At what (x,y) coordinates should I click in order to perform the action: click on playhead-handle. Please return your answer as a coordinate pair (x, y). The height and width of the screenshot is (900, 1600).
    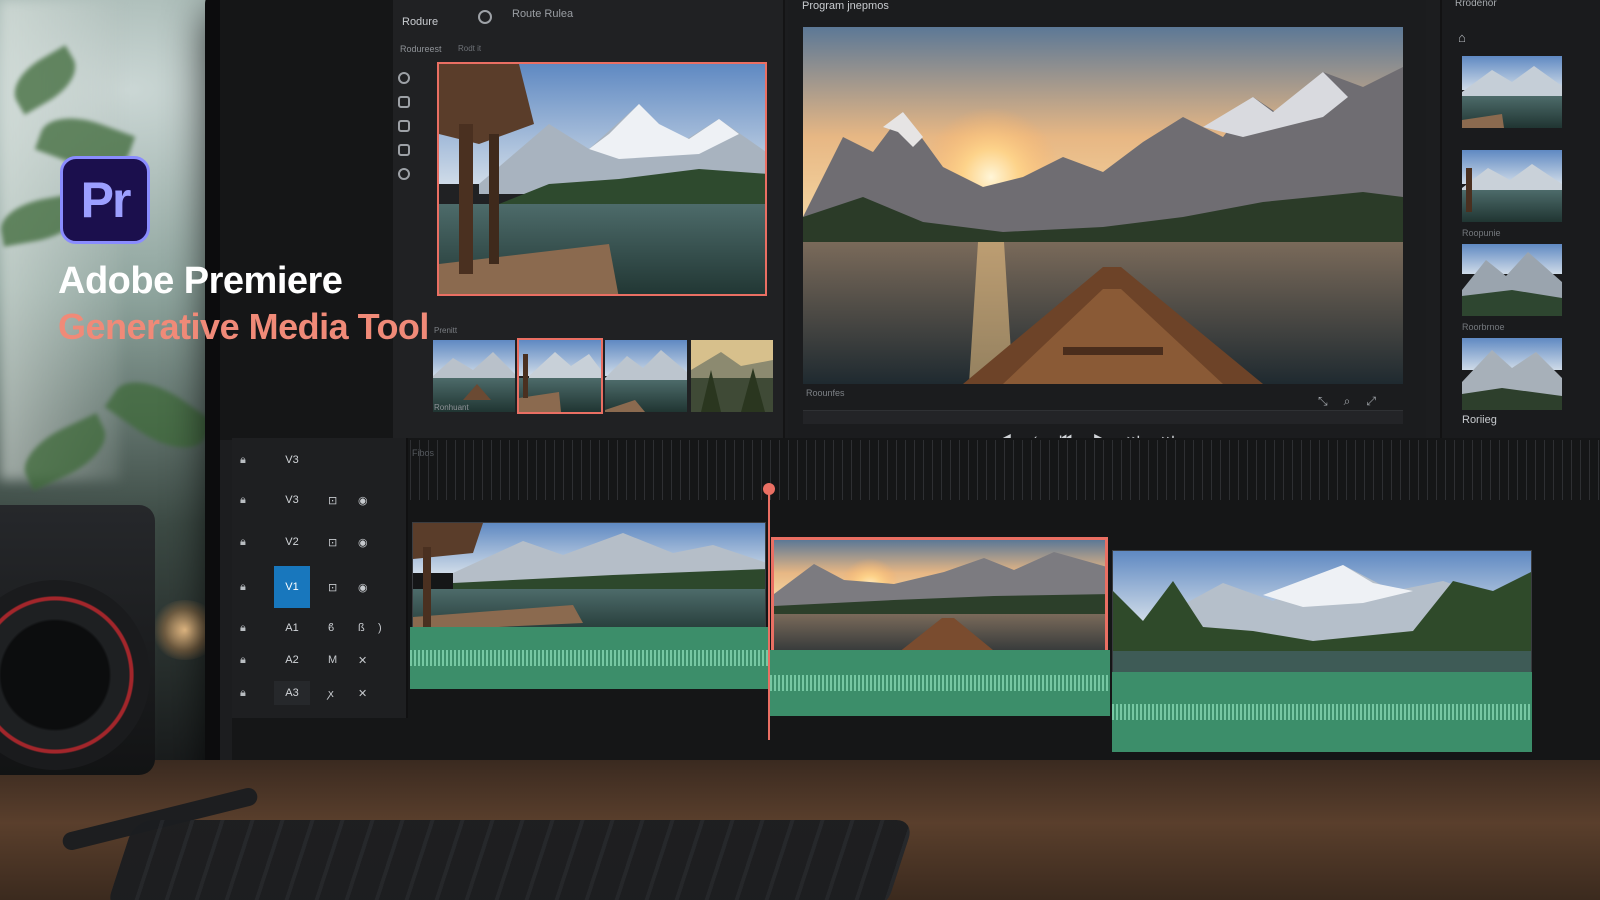
    Looking at the image, I should click on (769, 489).